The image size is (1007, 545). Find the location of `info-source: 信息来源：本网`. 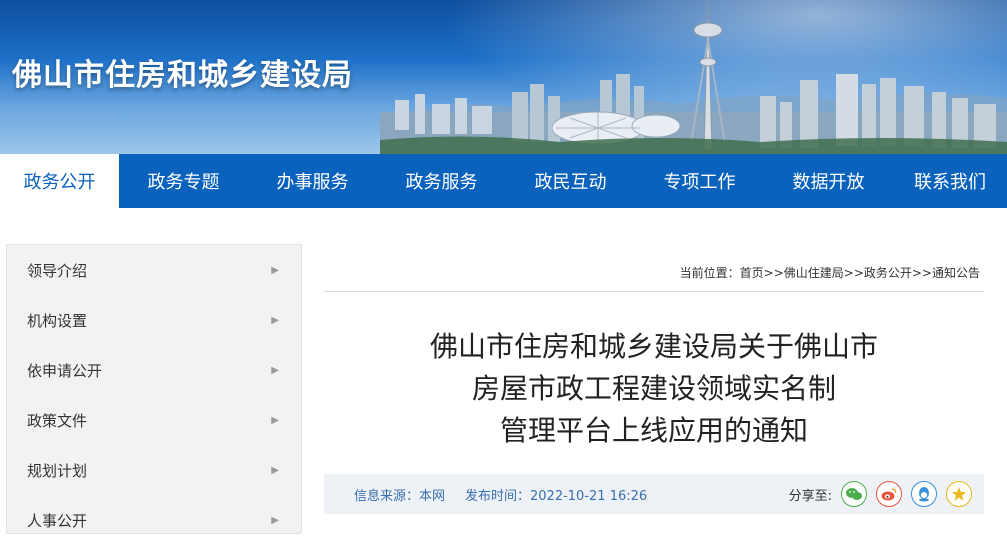

info-source: 信息来源：本网 is located at coordinates (400, 496).